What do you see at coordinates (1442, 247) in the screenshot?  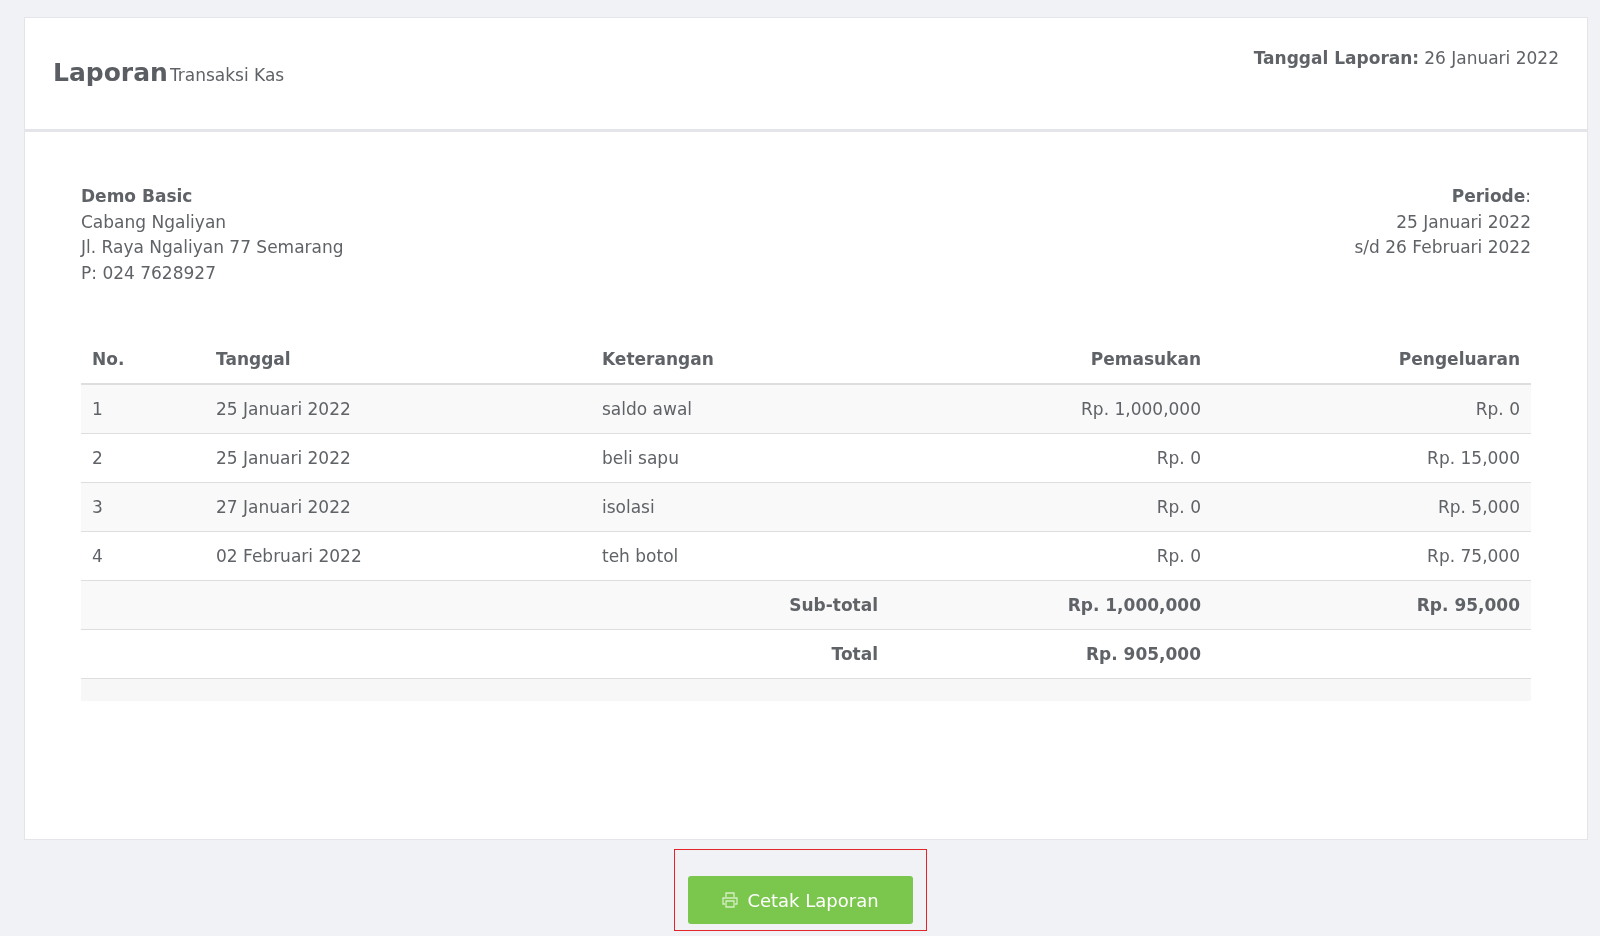 I see `period-date: s/d 26 Februari 2022` at bounding box center [1442, 247].